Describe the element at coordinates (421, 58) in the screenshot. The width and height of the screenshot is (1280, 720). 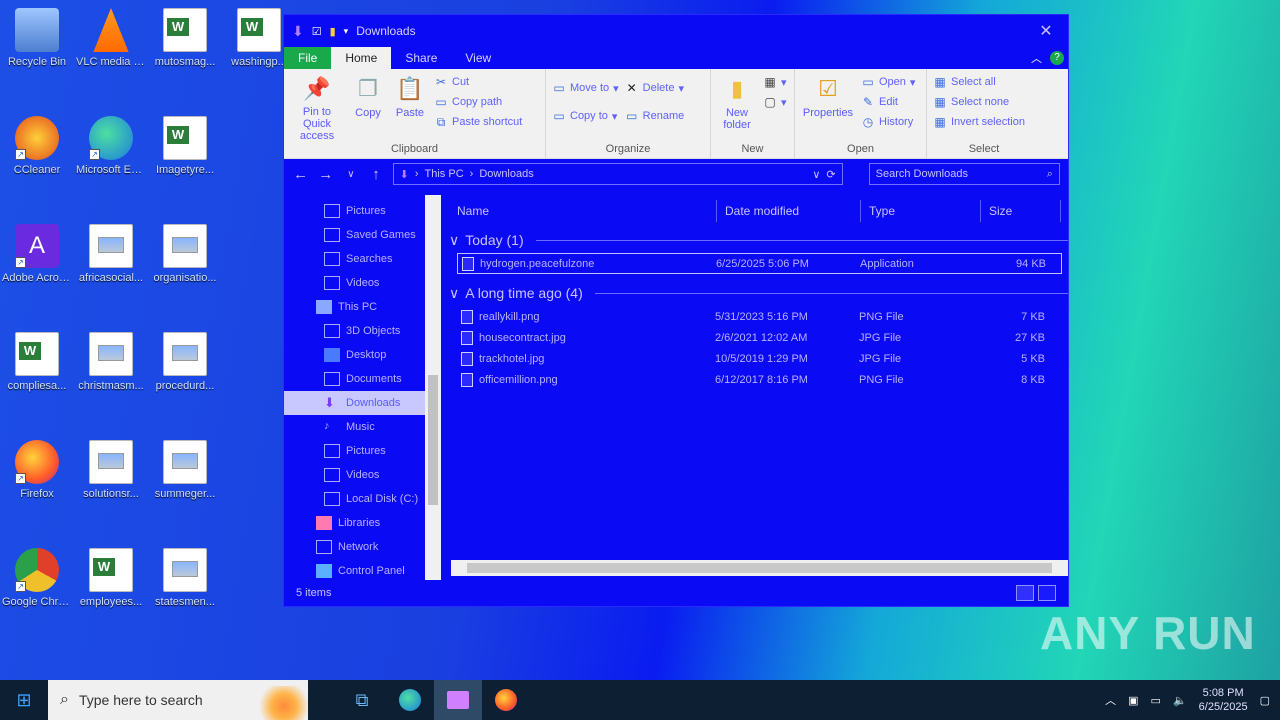
I see `tab-share: Share` at that location.